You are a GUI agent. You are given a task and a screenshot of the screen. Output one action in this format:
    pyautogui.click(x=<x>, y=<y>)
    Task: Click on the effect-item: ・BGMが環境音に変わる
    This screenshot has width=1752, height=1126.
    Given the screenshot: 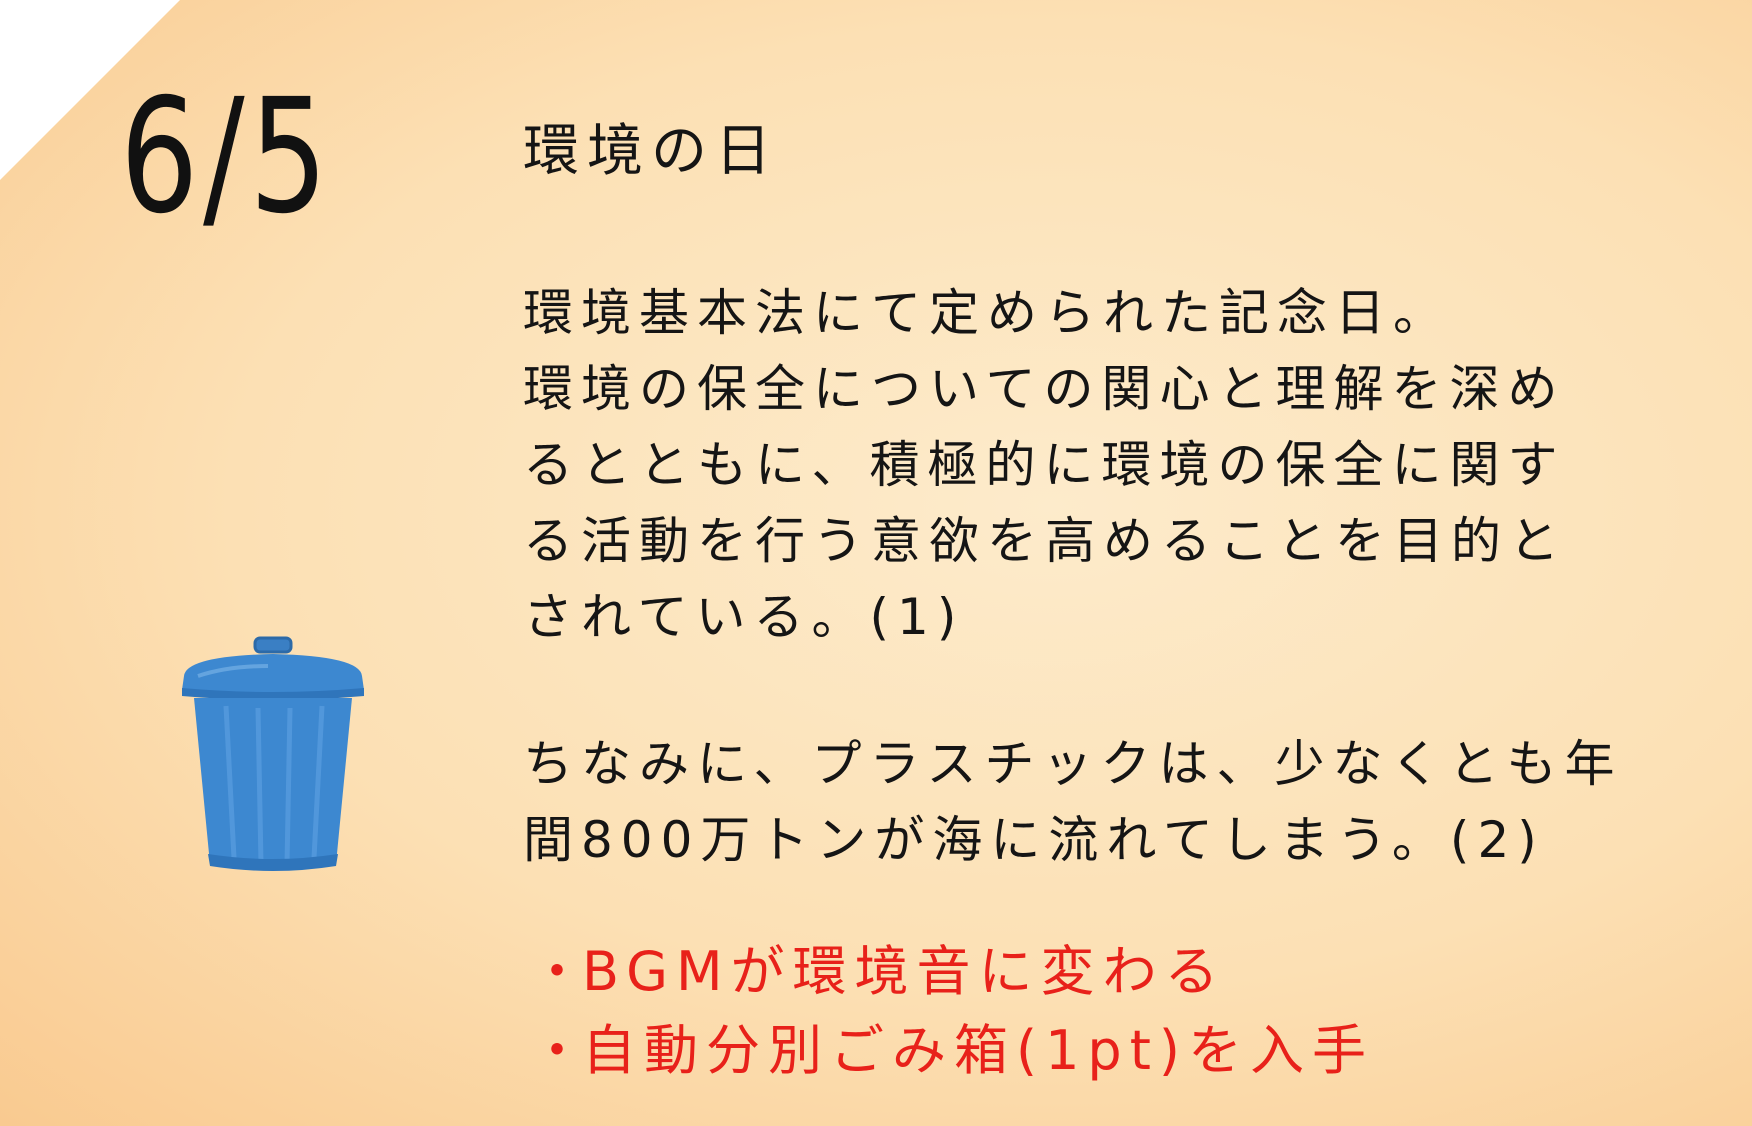 What is the action you would take?
    pyautogui.click(x=952, y=971)
    